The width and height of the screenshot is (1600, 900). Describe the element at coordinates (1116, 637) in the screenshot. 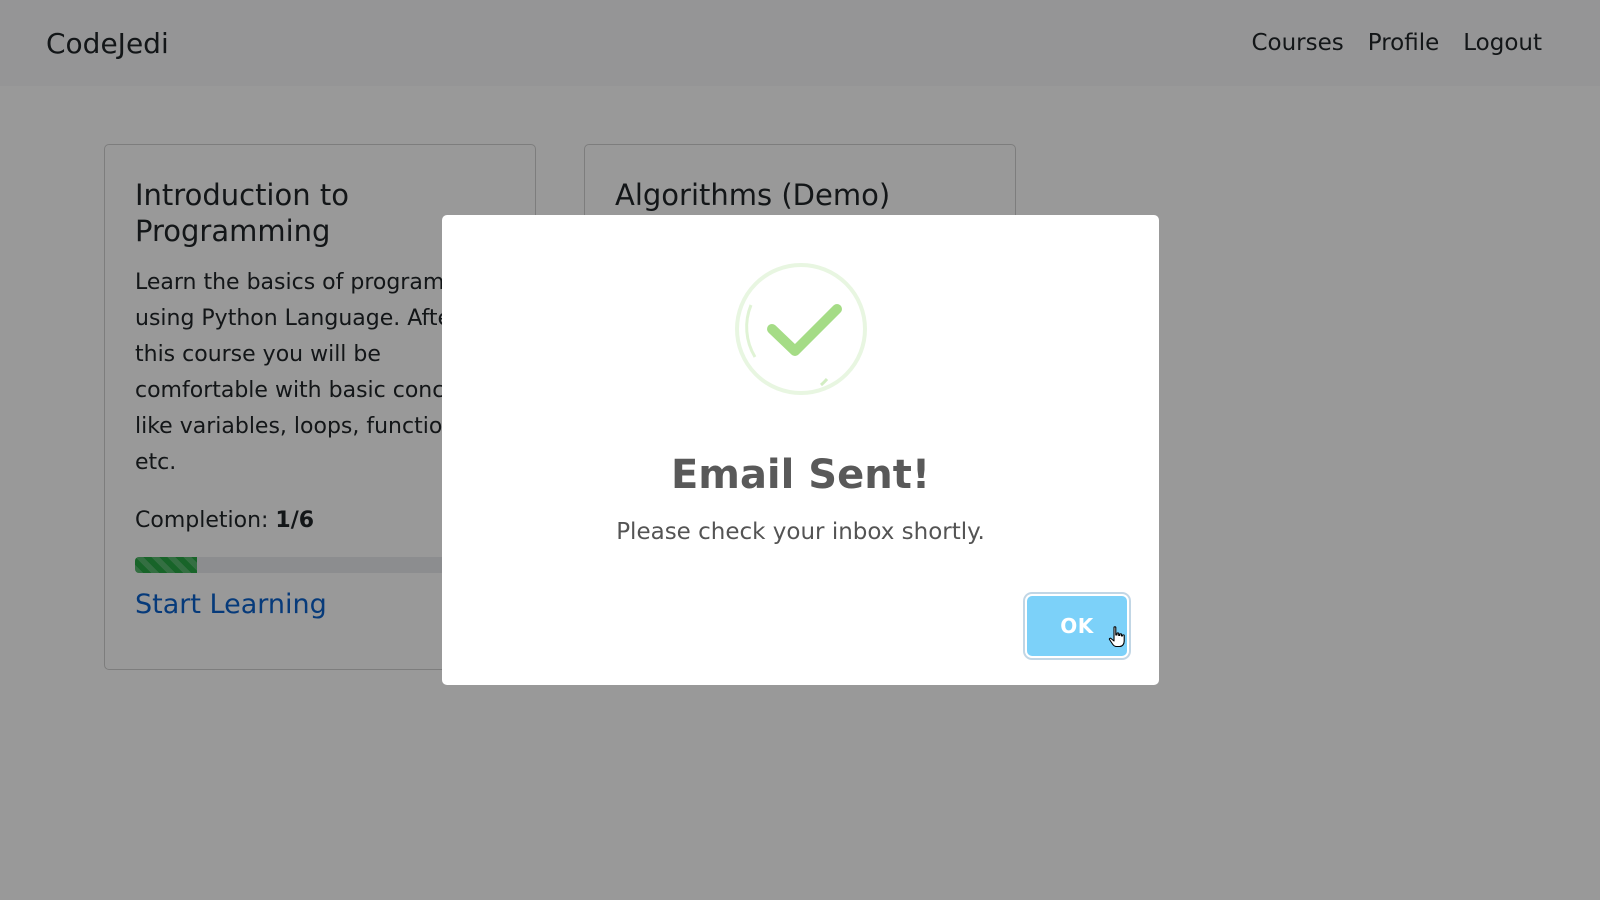

I see `hand-cursor-icon` at that location.